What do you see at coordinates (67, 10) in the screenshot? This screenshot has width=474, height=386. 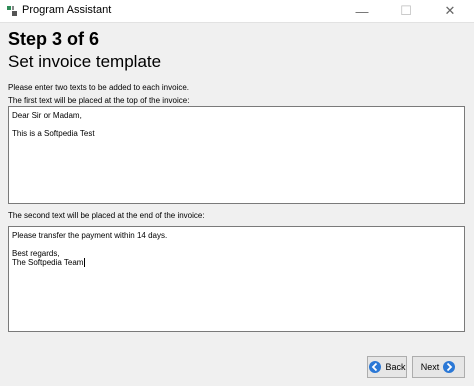 I see `window-title: Program Assistant` at bounding box center [67, 10].